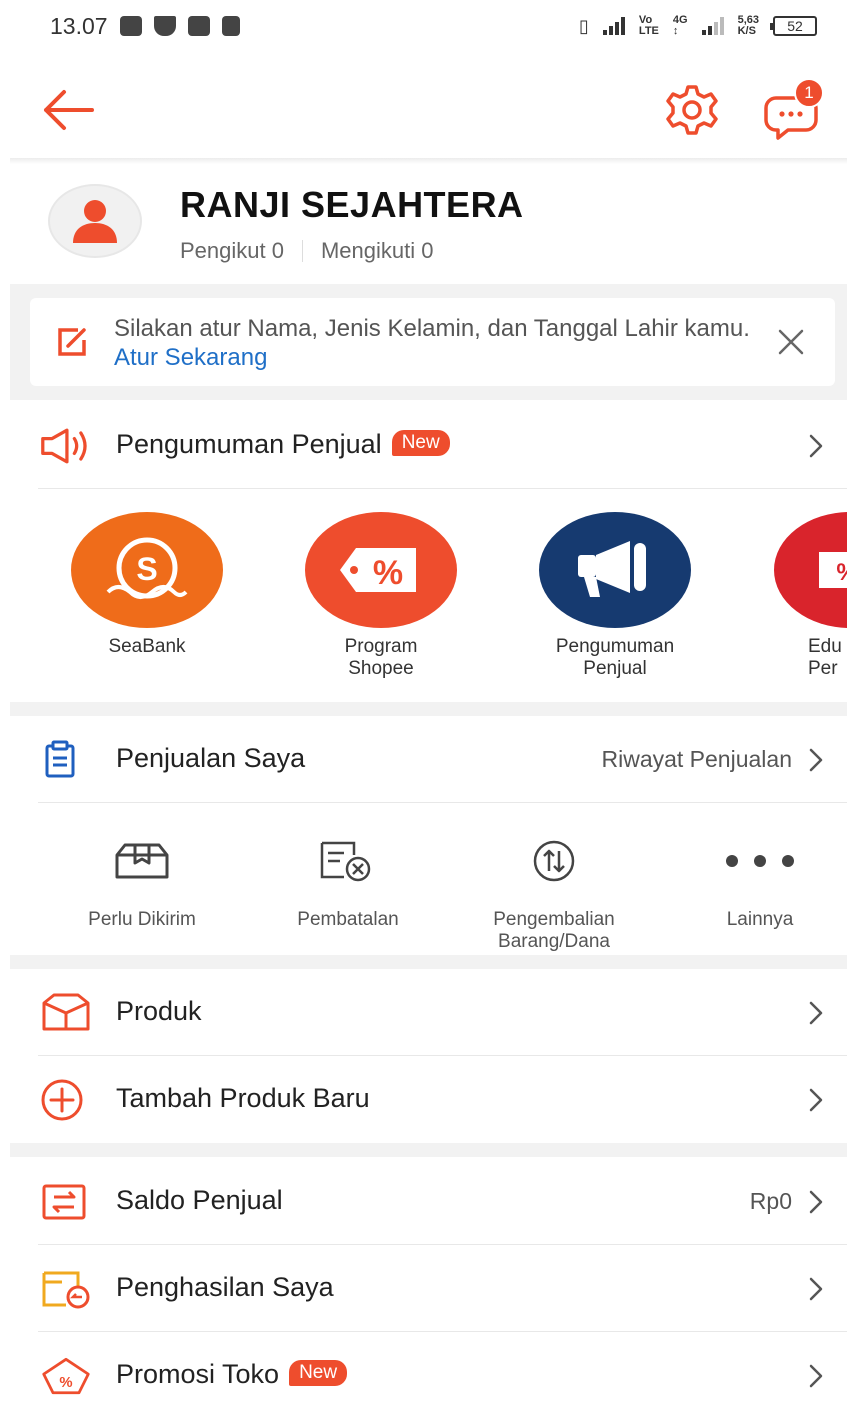 The width and height of the screenshot is (847, 1410). Describe the element at coordinates (554, 930) in the screenshot. I see `returns-label: Pengembalian Barang/Dana` at that location.